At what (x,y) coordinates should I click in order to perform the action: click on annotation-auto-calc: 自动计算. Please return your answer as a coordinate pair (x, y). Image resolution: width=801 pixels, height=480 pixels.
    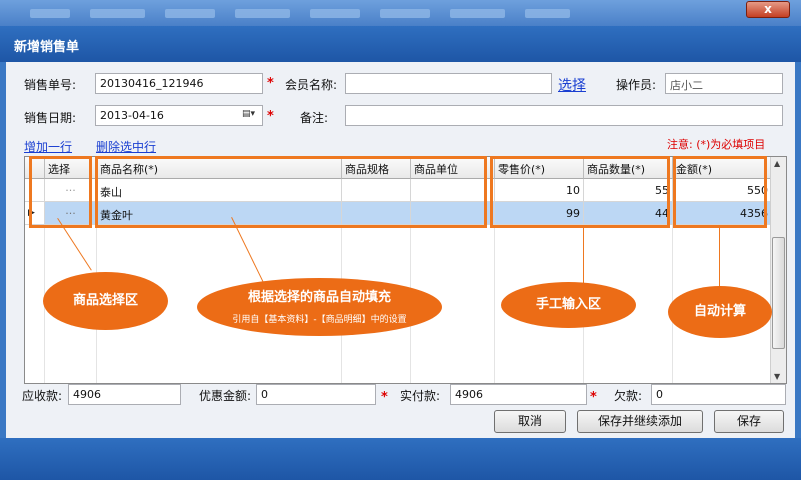
    Looking at the image, I should click on (720, 312).